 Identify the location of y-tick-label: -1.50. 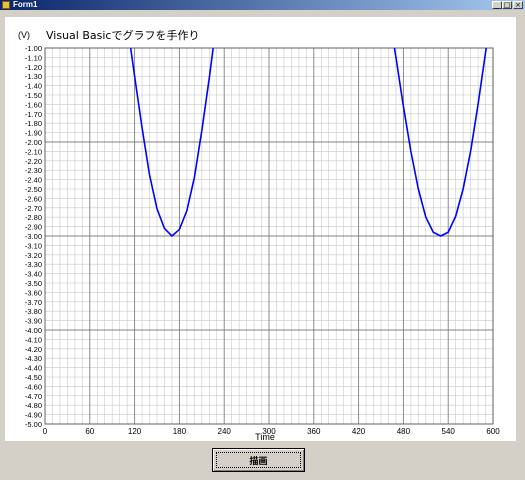
(33, 95).